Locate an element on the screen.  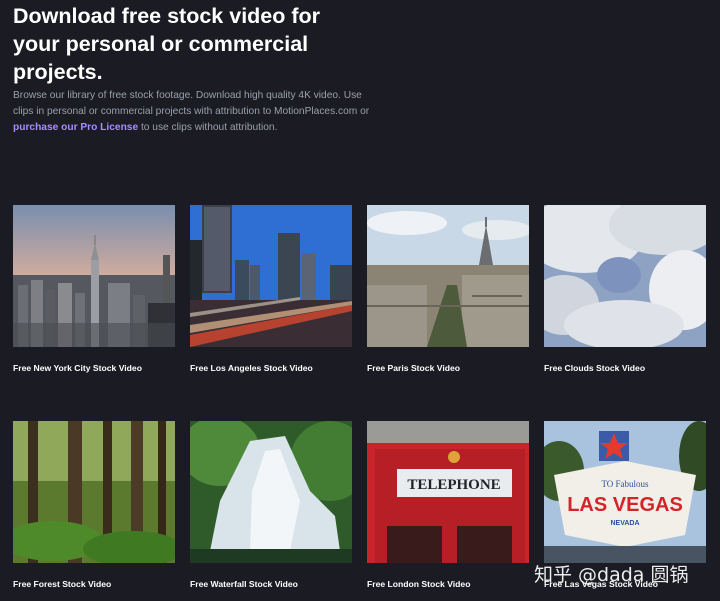
svg-text: NEVADA is located at coordinates (624, 523).